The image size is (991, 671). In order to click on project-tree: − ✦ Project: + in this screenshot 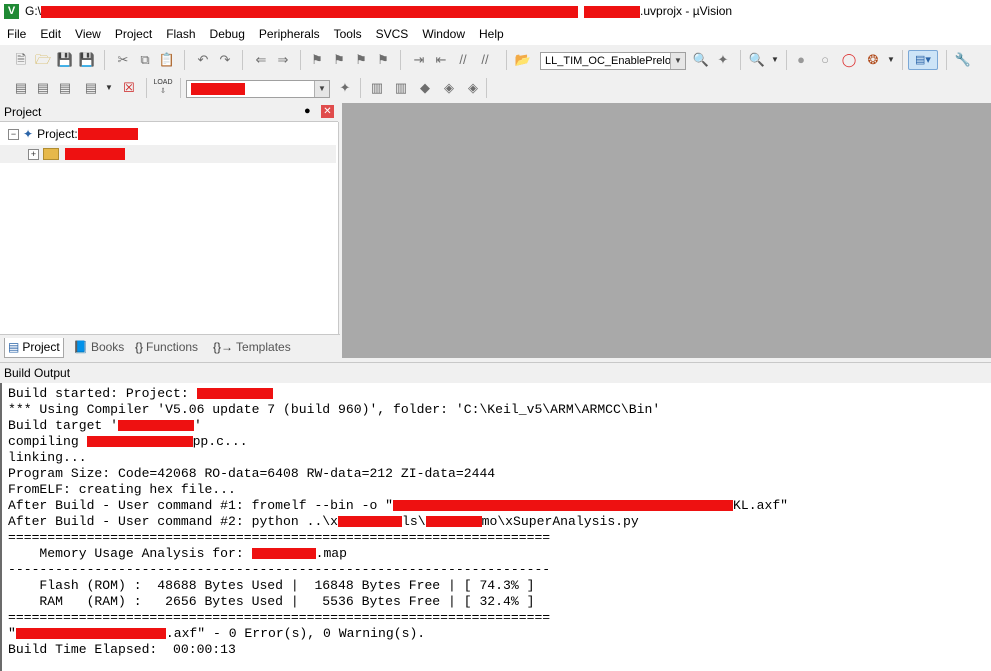, I will do `click(169, 228)`.